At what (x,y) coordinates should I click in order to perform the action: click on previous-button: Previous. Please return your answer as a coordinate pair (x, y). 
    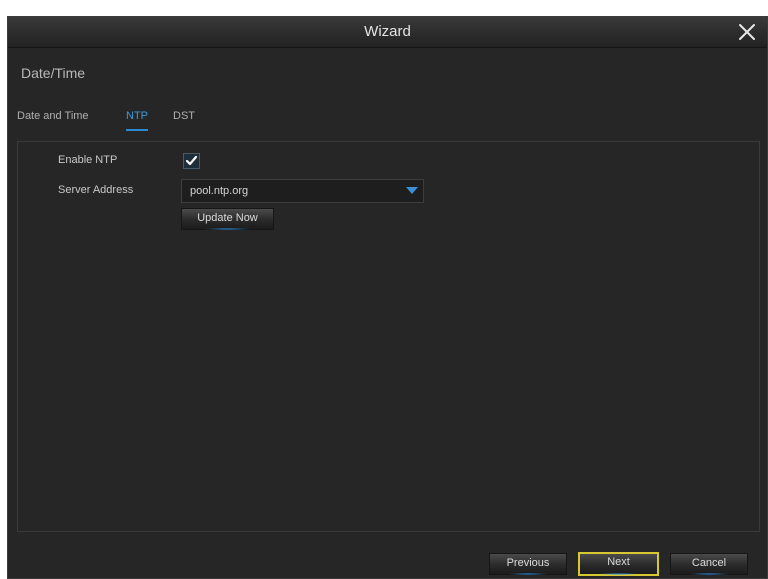
    Looking at the image, I should click on (528, 564).